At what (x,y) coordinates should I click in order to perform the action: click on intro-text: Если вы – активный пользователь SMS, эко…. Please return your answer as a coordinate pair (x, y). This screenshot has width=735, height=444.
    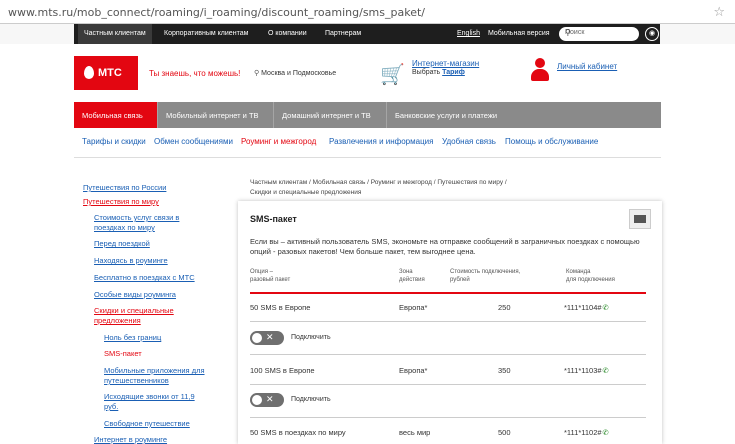
    Looking at the image, I should click on (445, 246).